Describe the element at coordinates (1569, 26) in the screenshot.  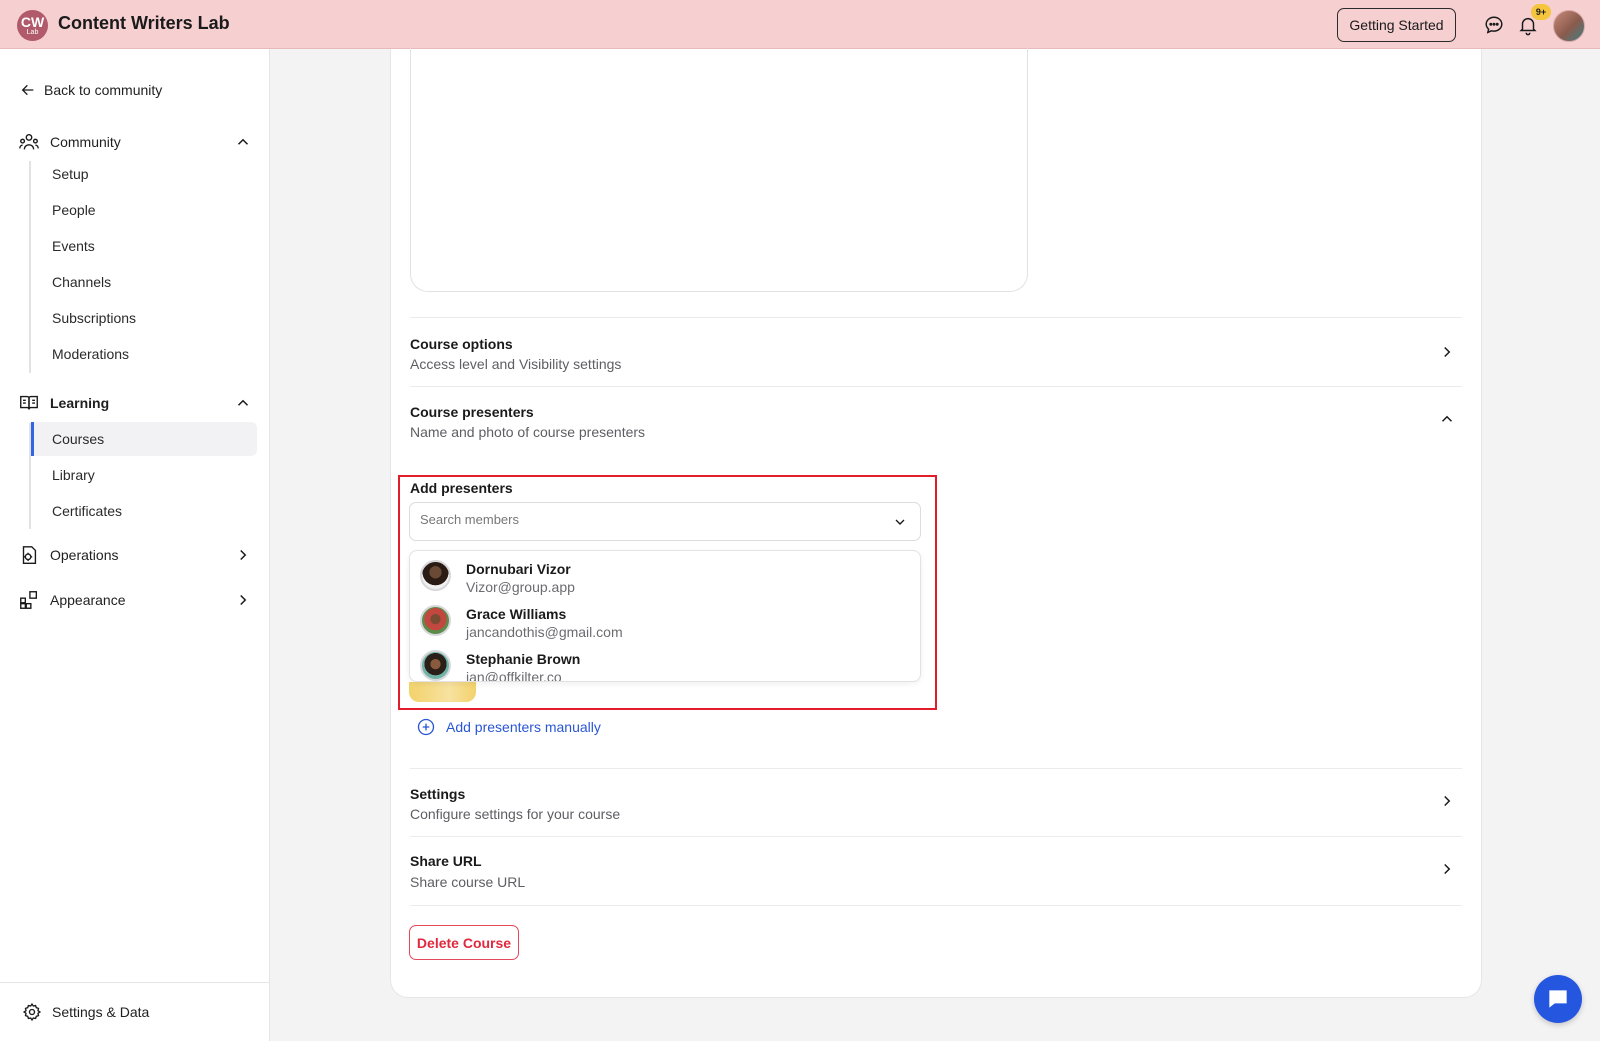
I see `user-avatar` at that location.